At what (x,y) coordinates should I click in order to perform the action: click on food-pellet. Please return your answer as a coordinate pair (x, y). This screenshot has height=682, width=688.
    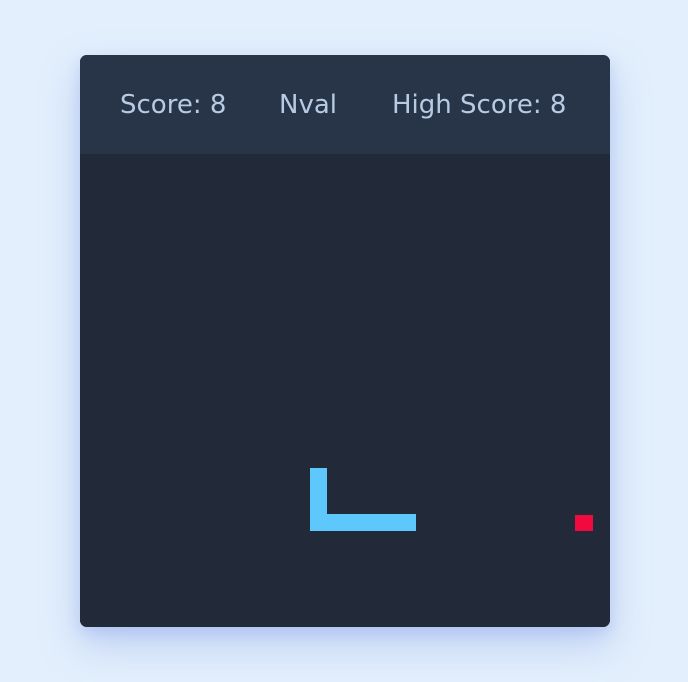
    Looking at the image, I should click on (584, 523).